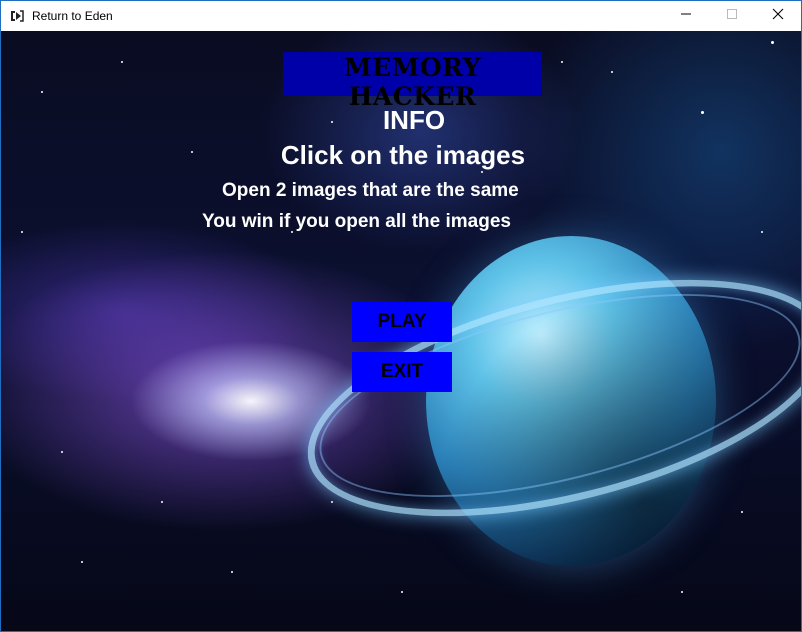 Image resolution: width=802 pixels, height=632 pixels. Describe the element at coordinates (412, 82) in the screenshot. I see `game-logo: MEMORY HACKER` at that location.